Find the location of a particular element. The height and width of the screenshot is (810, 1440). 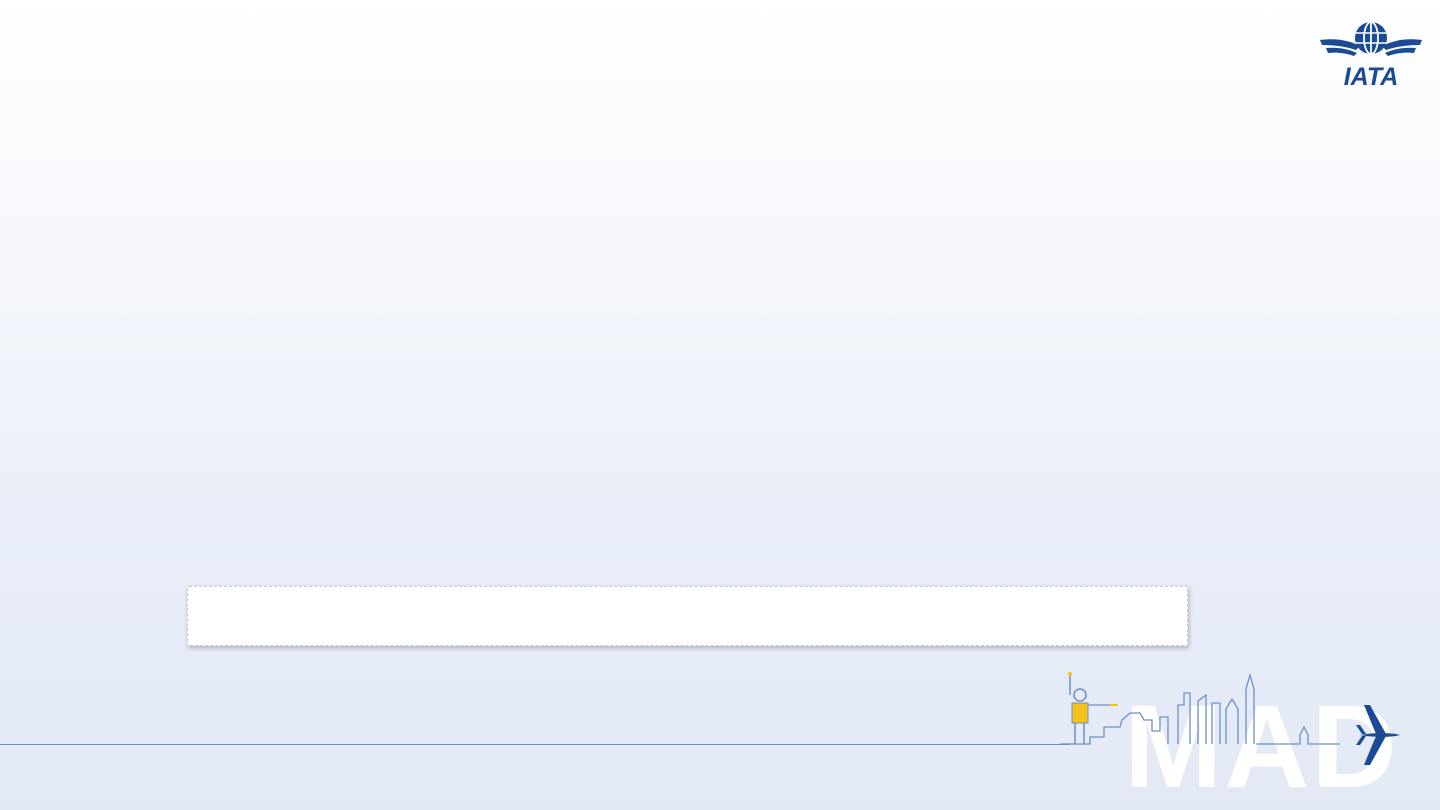

city-code: MAD is located at coordinates (1261, 745).